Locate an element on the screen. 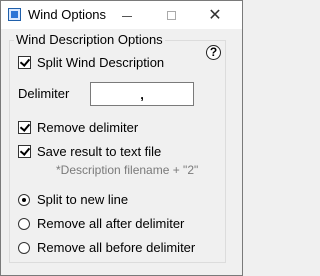  save-result-label: Save result to text file is located at coordinates (99, 151).